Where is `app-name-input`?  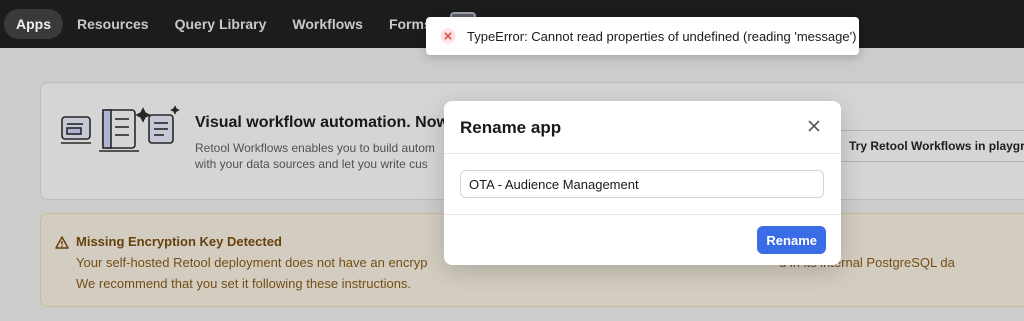 app-name-input is located at coordinates (642, 184).